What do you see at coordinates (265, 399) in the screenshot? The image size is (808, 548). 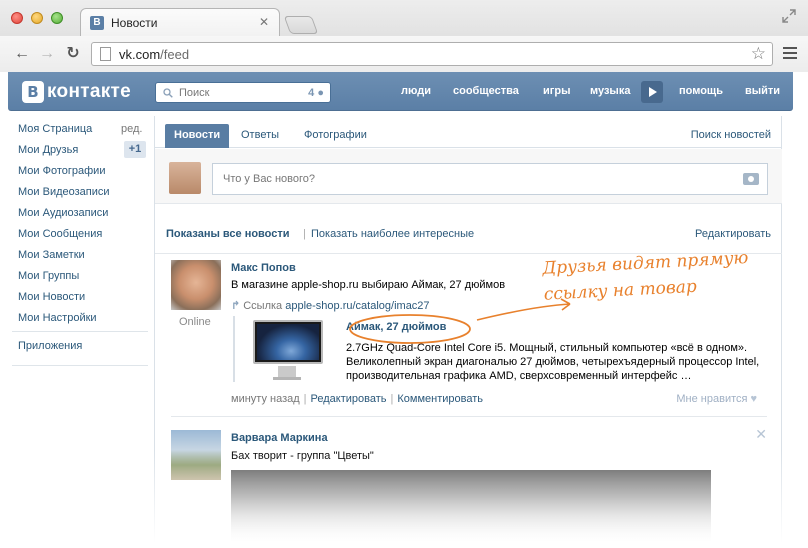 I see `post-time: минуту назад` at bounding box center [265, 399].